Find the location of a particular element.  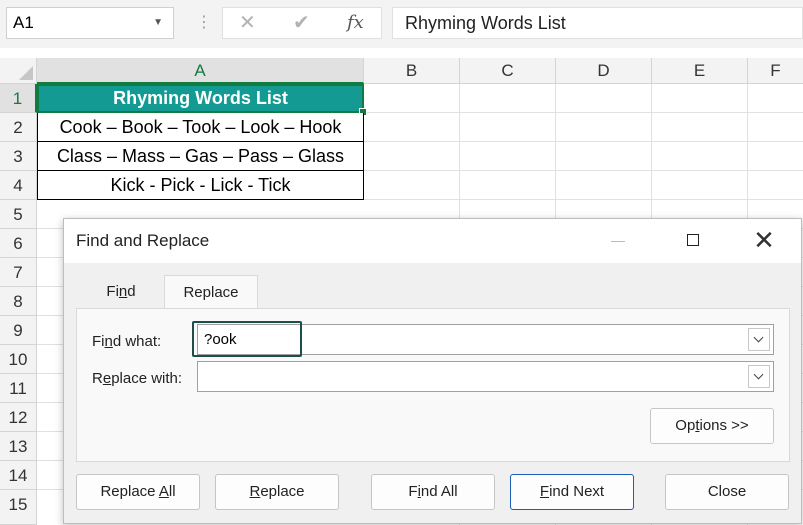

button-label: Op is located at coordinates (685, 425).